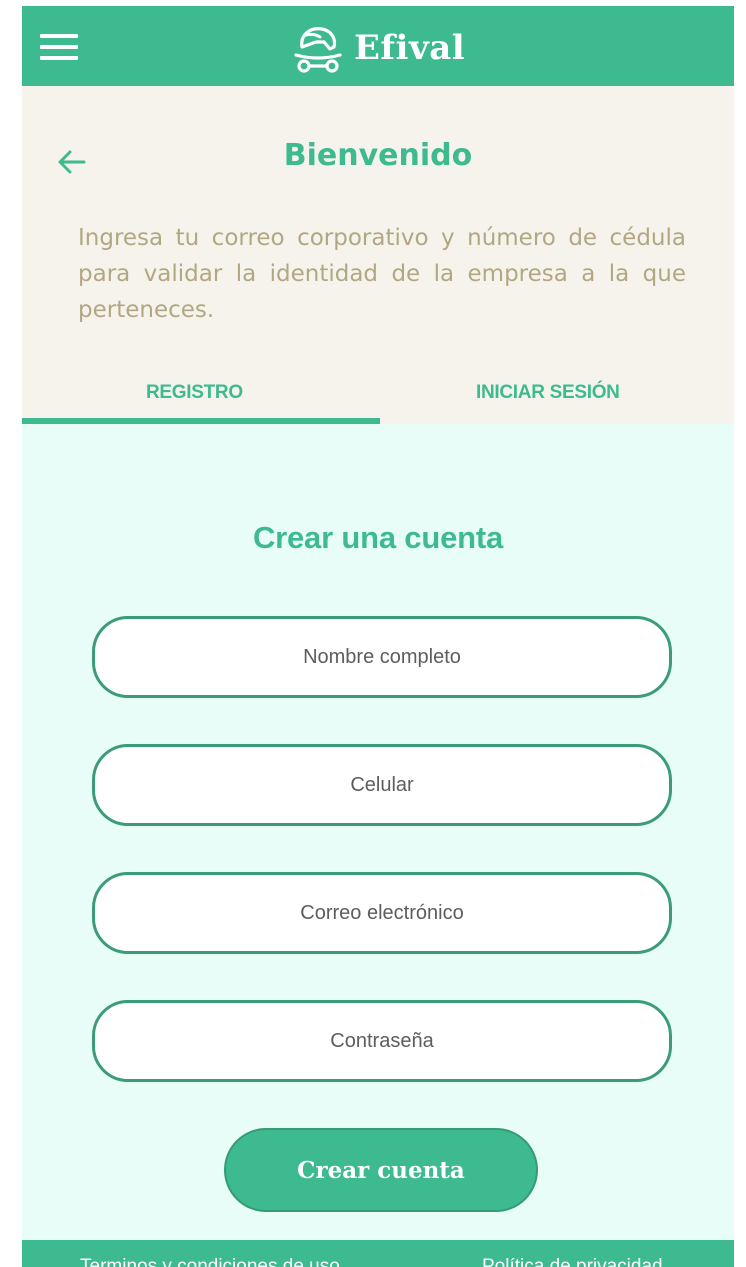 This screenshot has height=1267, width=746. Describe the element at coordinates (382, 1041) in the screenshot. I see `password-input` at that location.